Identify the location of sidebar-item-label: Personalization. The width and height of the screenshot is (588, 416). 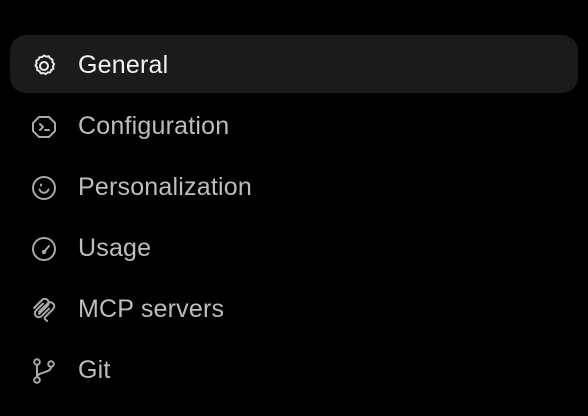
(165, 187).